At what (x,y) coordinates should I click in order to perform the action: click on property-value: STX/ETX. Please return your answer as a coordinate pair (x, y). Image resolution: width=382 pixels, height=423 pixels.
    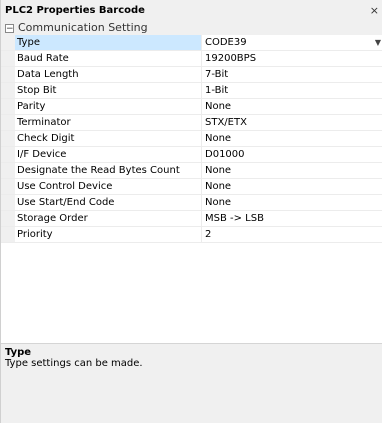
    Looking at the image, I should click on (292, 122).